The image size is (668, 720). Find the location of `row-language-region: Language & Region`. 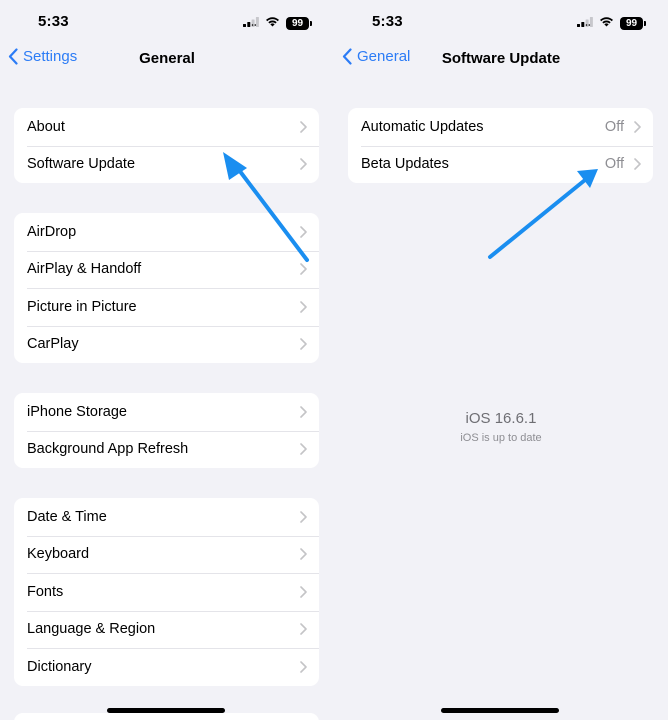

row-language-region: Language & Region is located at coordinates (166, 629).